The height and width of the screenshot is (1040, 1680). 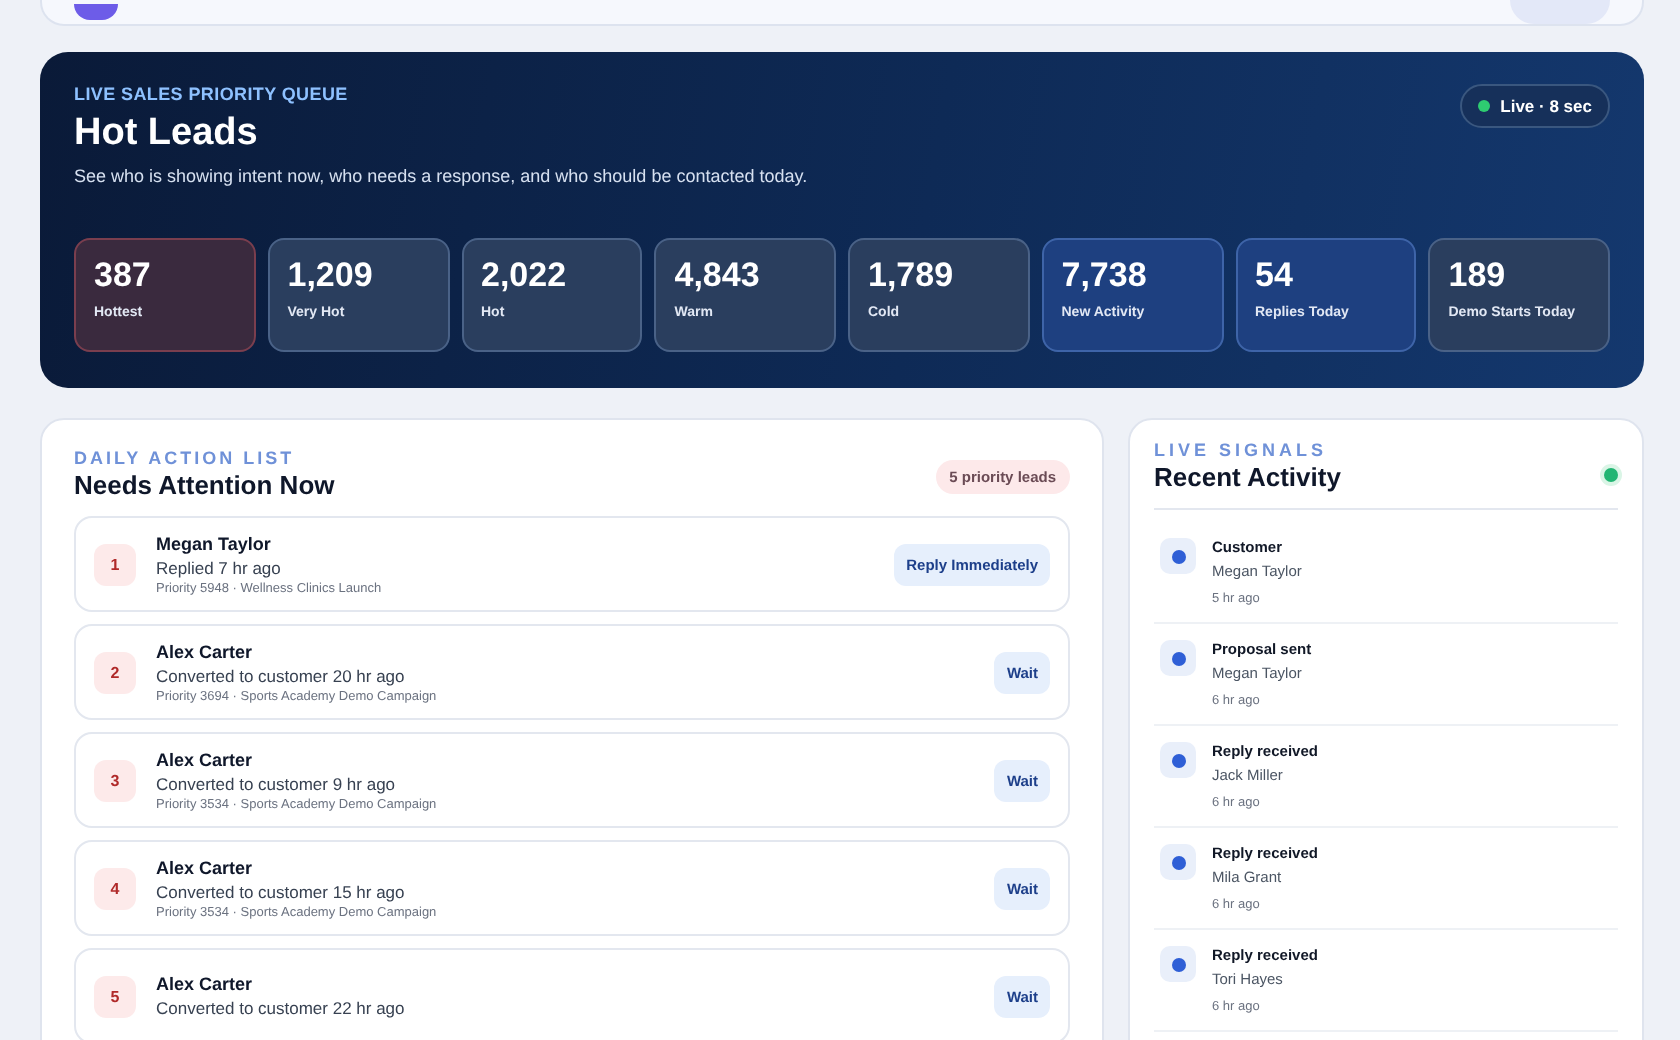 What do you see at coordinates (1242, 450) in the screenshot?
I see `section-eyebrow: LIVE SIGNALS` at bounding box center [1242, 450].